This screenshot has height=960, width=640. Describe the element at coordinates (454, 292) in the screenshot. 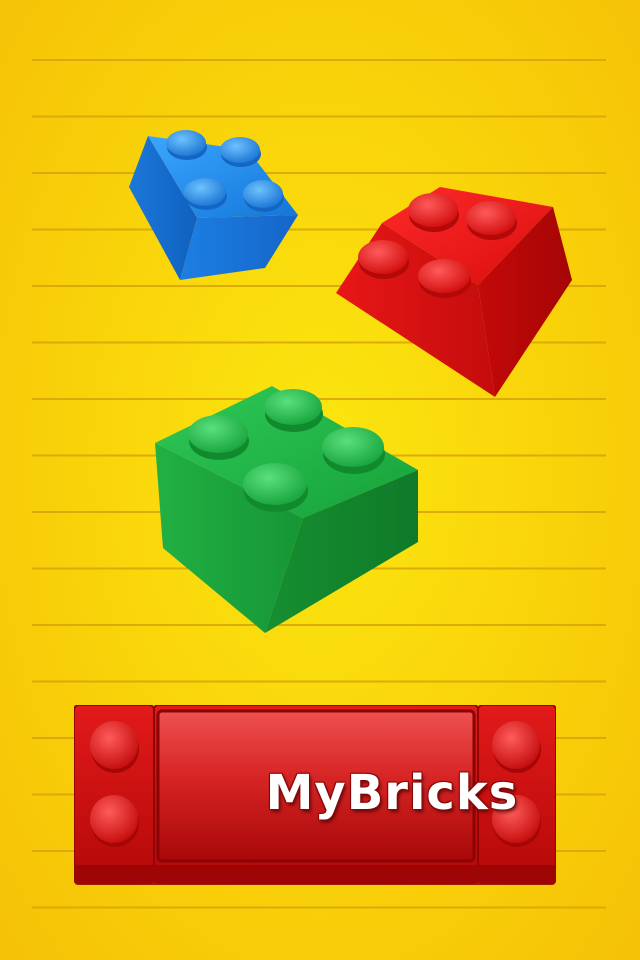

I see `red-brick` at that location.